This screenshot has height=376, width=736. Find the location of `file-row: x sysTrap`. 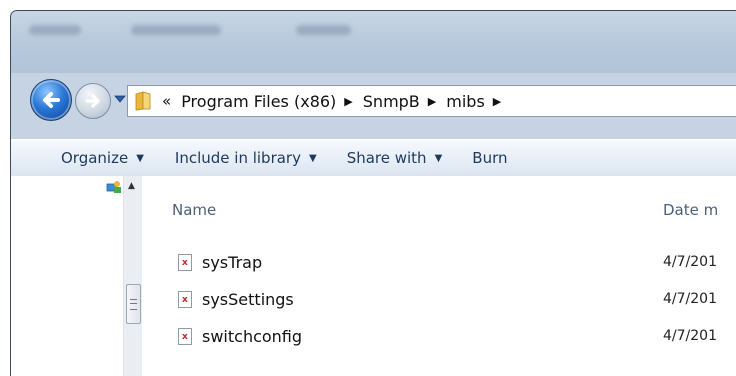

file-row: x sysTrap is located at coordinates (220, 262).